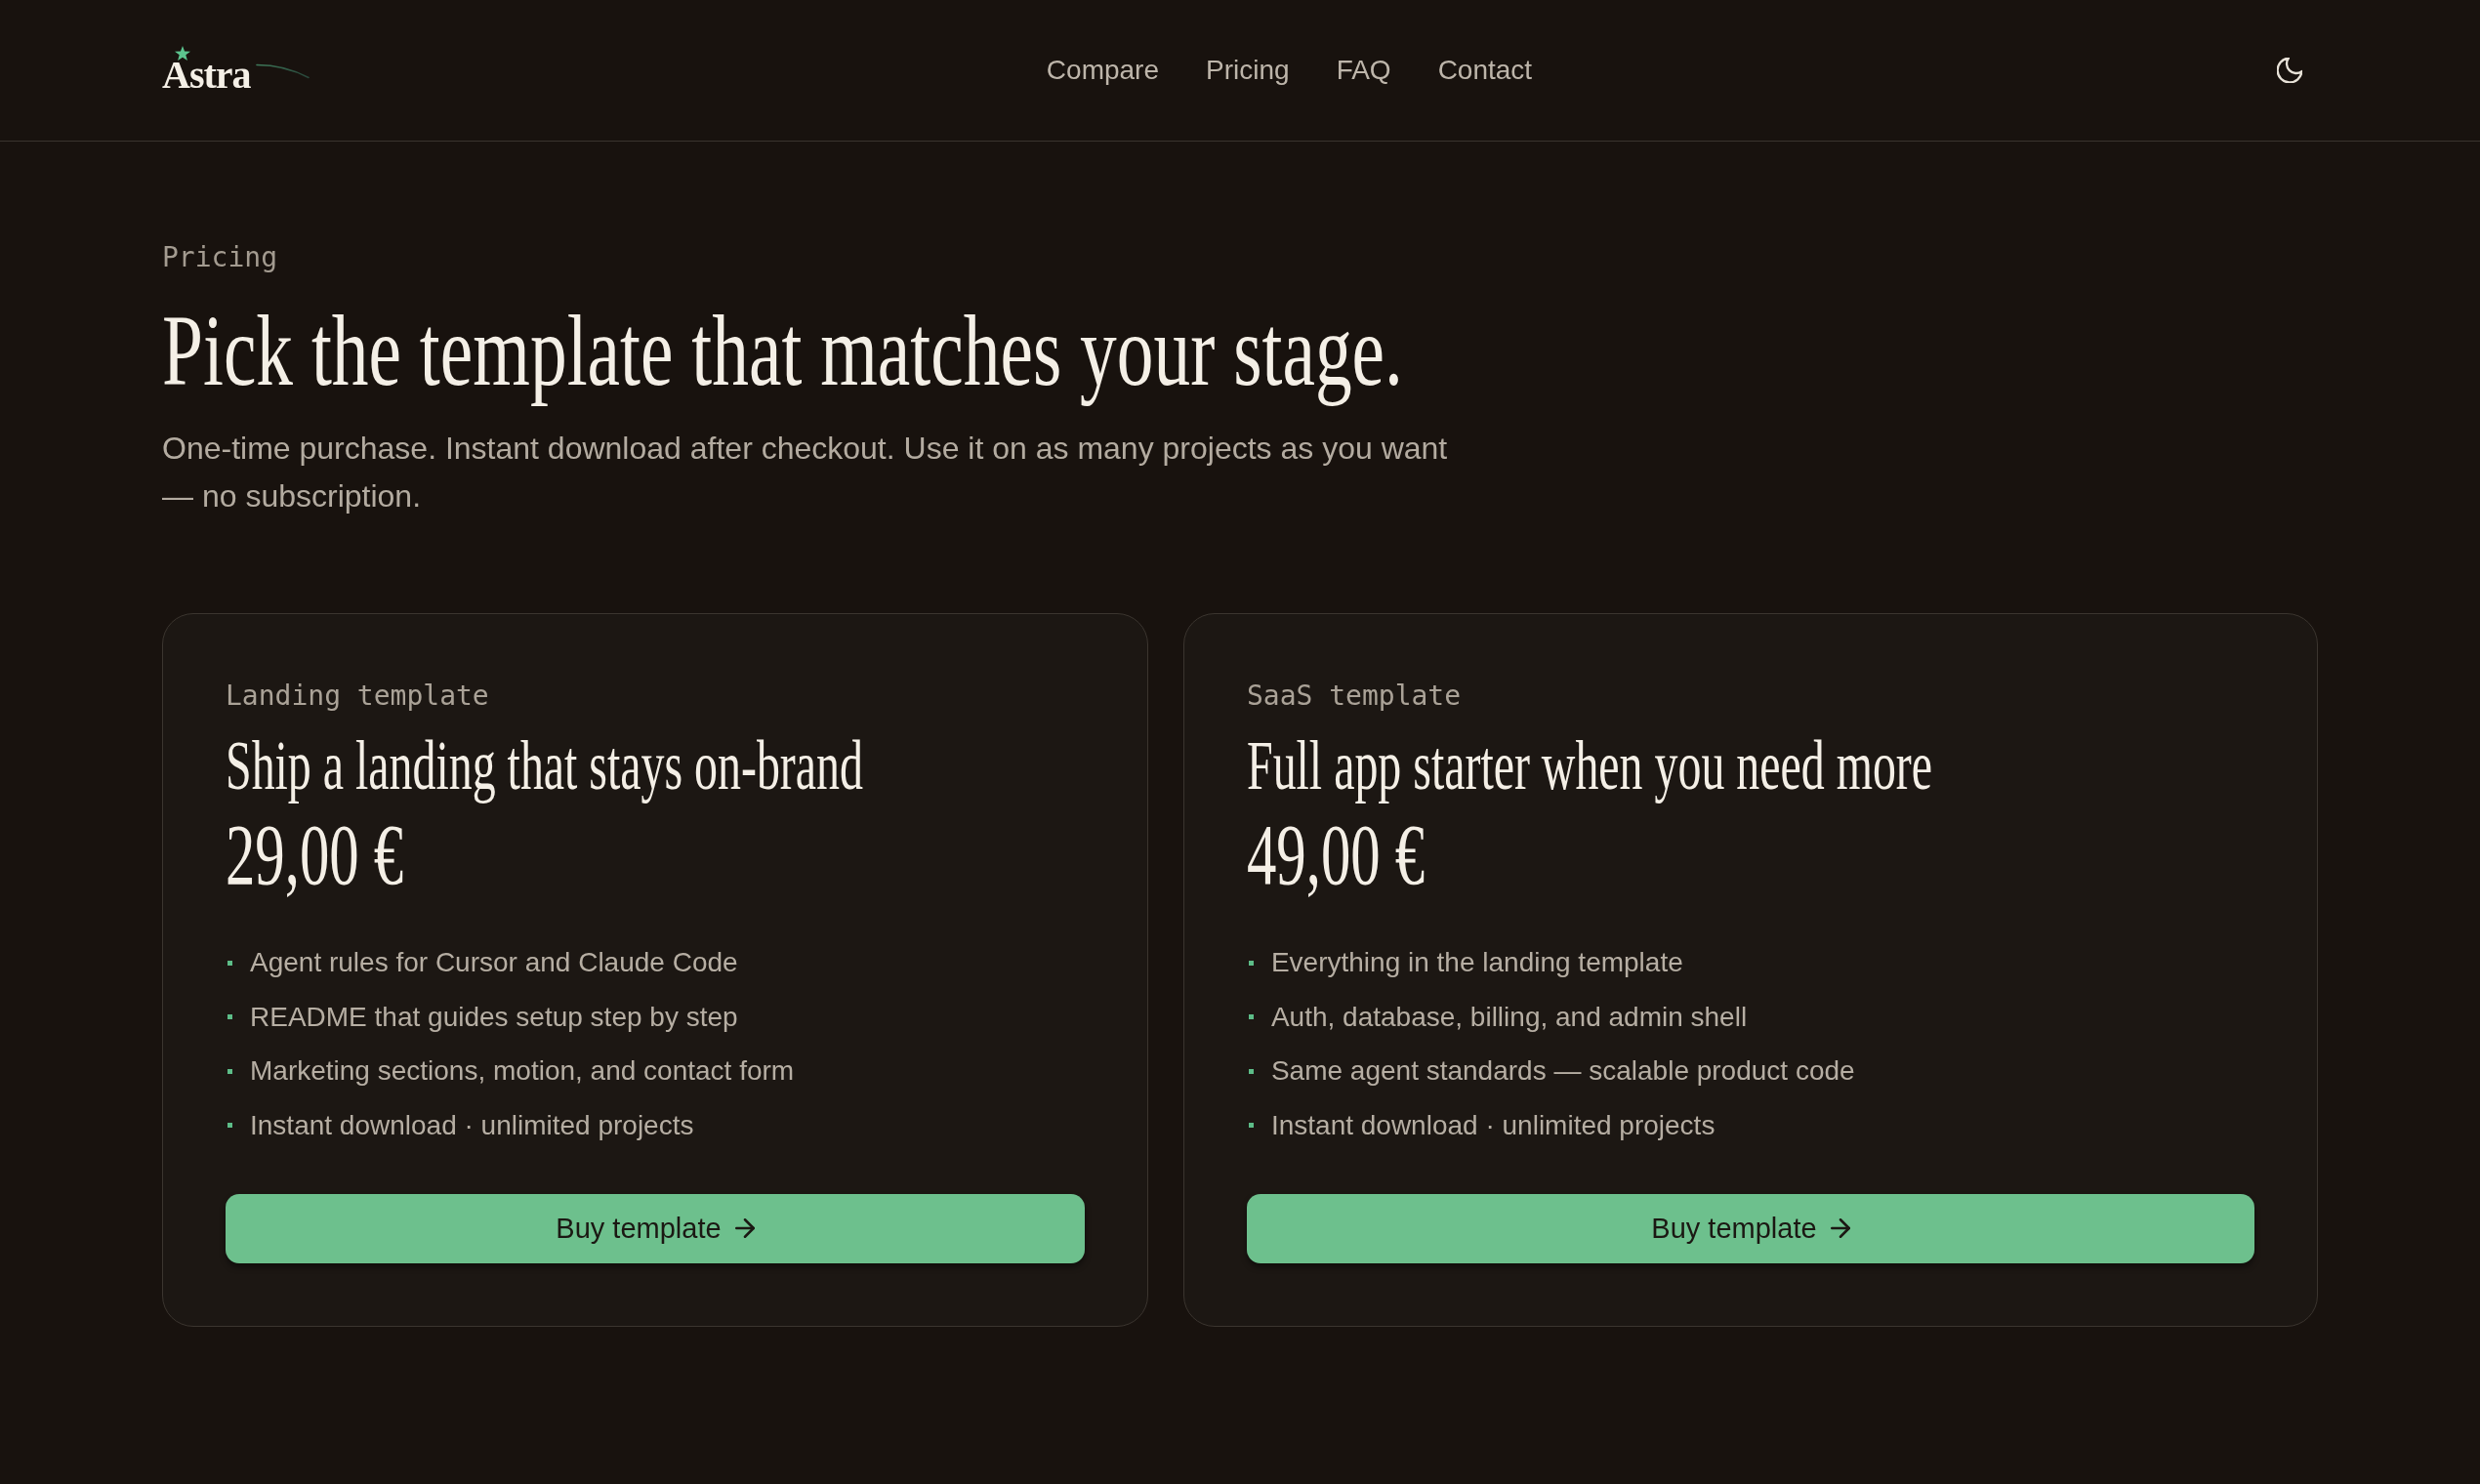 Image resolution: width=2480 pixels, height=1484 pixels. Describe the element at coordinates (1589, 765) in the screenshot. I see `plan-title: Full app starter when you need more` at that location.